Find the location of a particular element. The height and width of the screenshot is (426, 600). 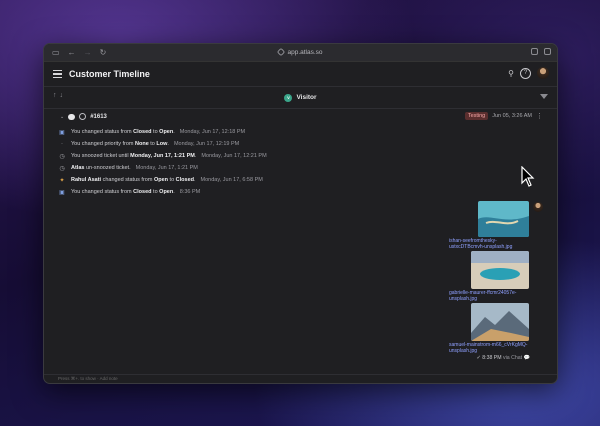

more-options-icon: ⋮ is located at coordinates (539, 116).